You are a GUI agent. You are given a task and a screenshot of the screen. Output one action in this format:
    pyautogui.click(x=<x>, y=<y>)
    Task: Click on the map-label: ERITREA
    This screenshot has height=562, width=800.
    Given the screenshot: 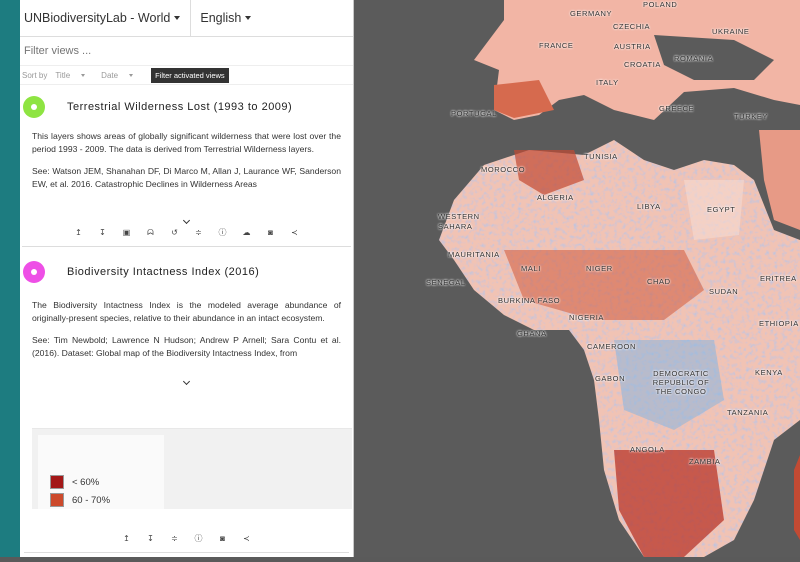 What is the action you would take?
    pyautogui.click(x=778, y=278)
    